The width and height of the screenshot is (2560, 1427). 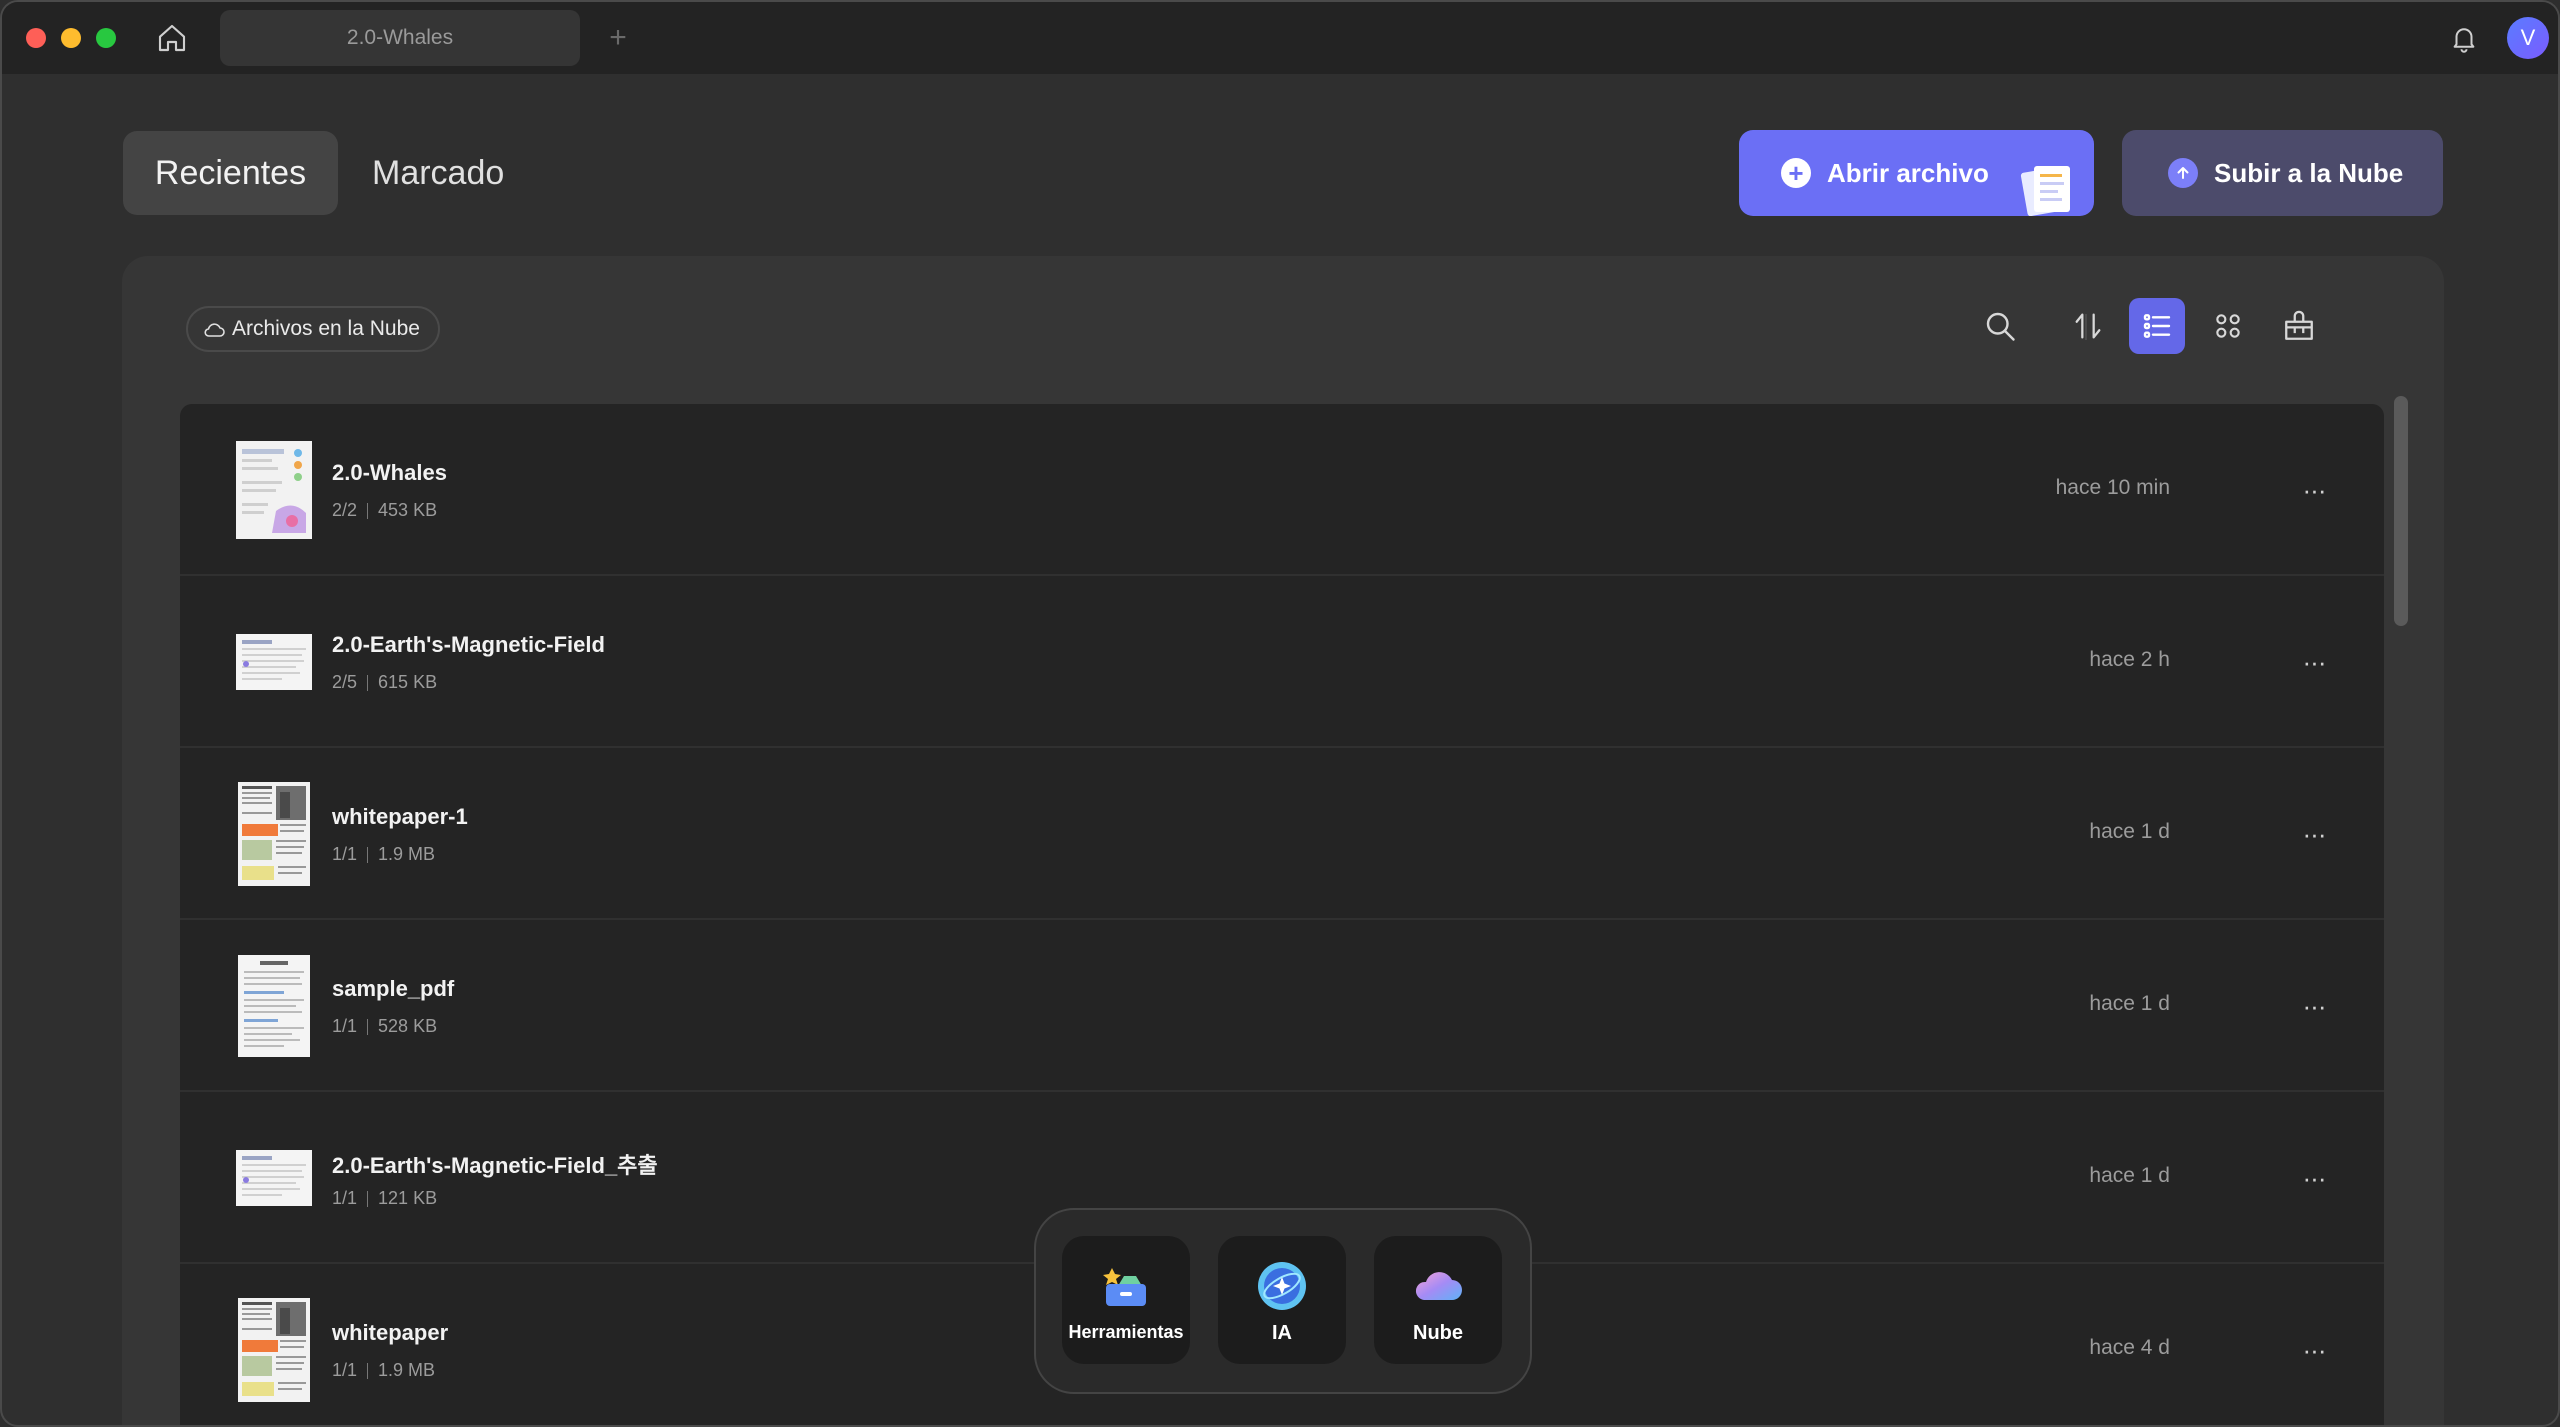 What do you see at coordinates (1282, 1006) in the screenshot?
I see `file-row: sample_pdf 1/1 528 KB hace 1 d ···` at bounding box center [1282, 1006].